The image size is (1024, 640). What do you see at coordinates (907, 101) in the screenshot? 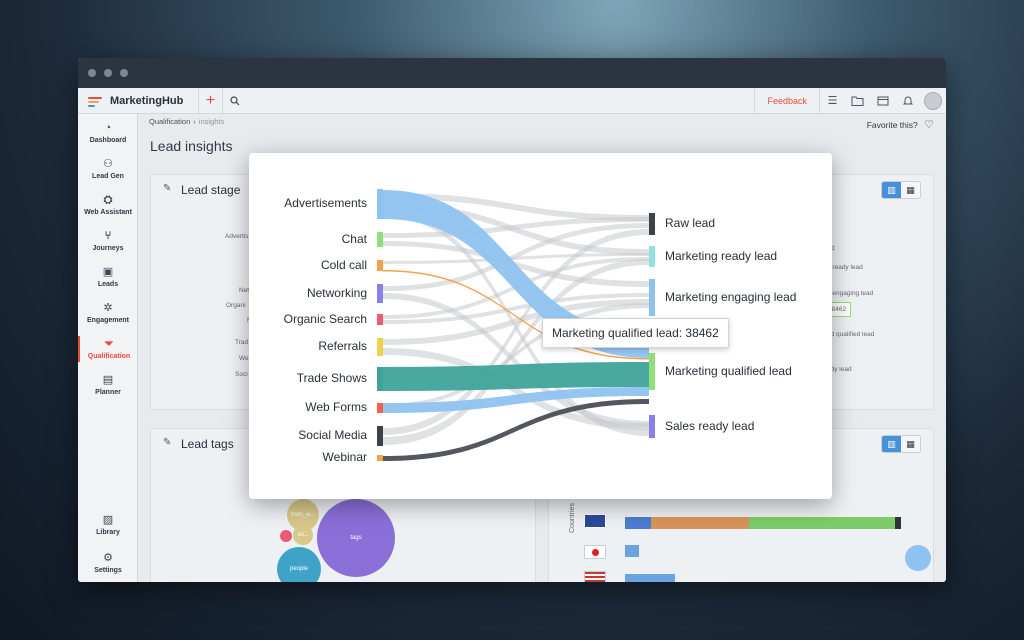
I see `bell-icon` at bounding box center [907, 101].